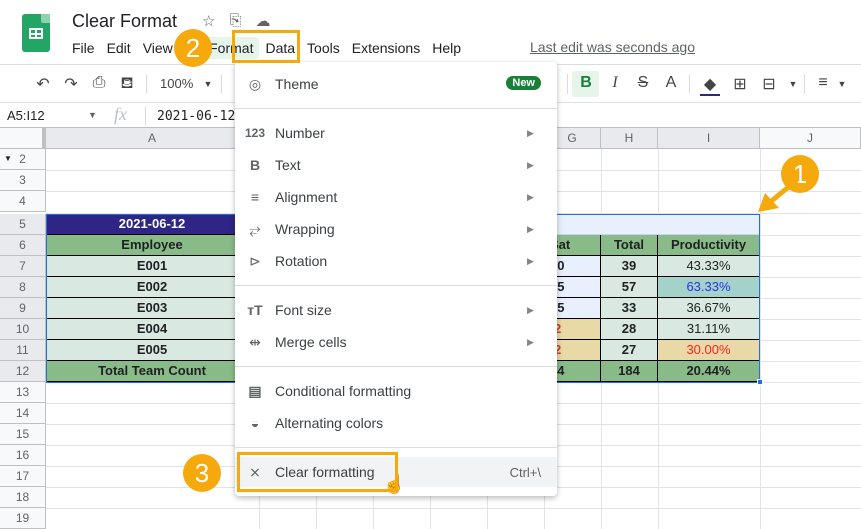 The height and width of the screenshot is (529, 861). I want to click on align-dropdown-icon: ▼, so click(842, 84).